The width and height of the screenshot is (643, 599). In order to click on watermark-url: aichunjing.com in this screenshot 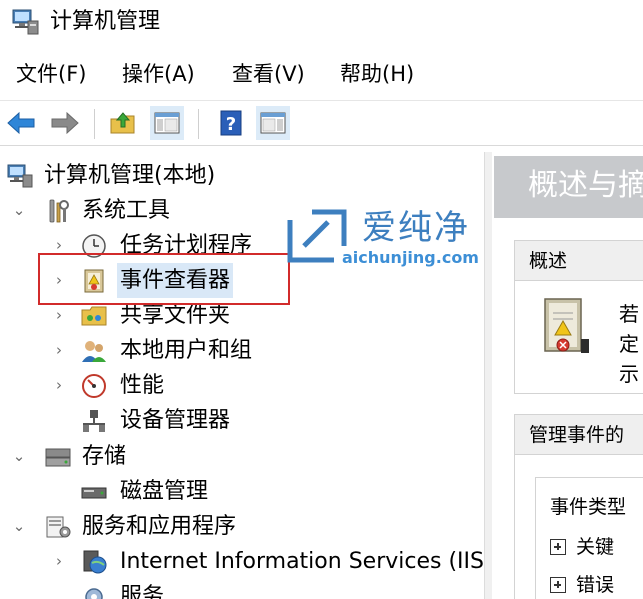, I will do `click(410, 257)`.